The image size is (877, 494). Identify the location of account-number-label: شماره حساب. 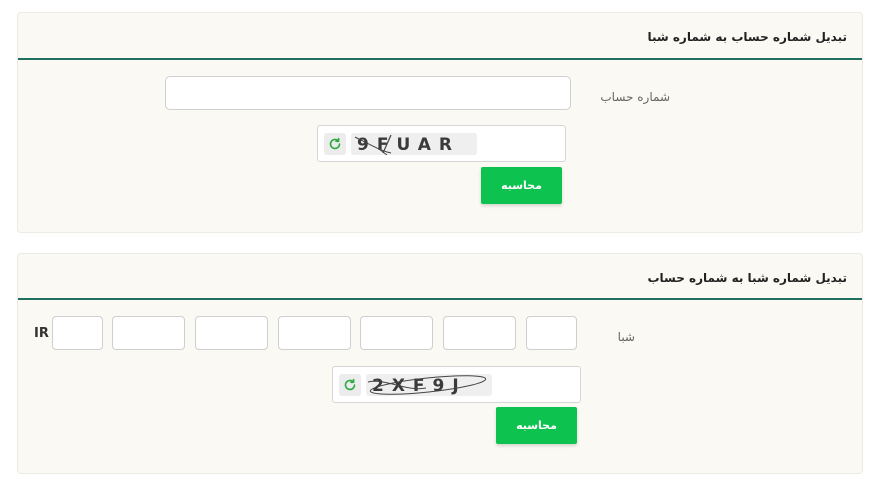
(635, 97).